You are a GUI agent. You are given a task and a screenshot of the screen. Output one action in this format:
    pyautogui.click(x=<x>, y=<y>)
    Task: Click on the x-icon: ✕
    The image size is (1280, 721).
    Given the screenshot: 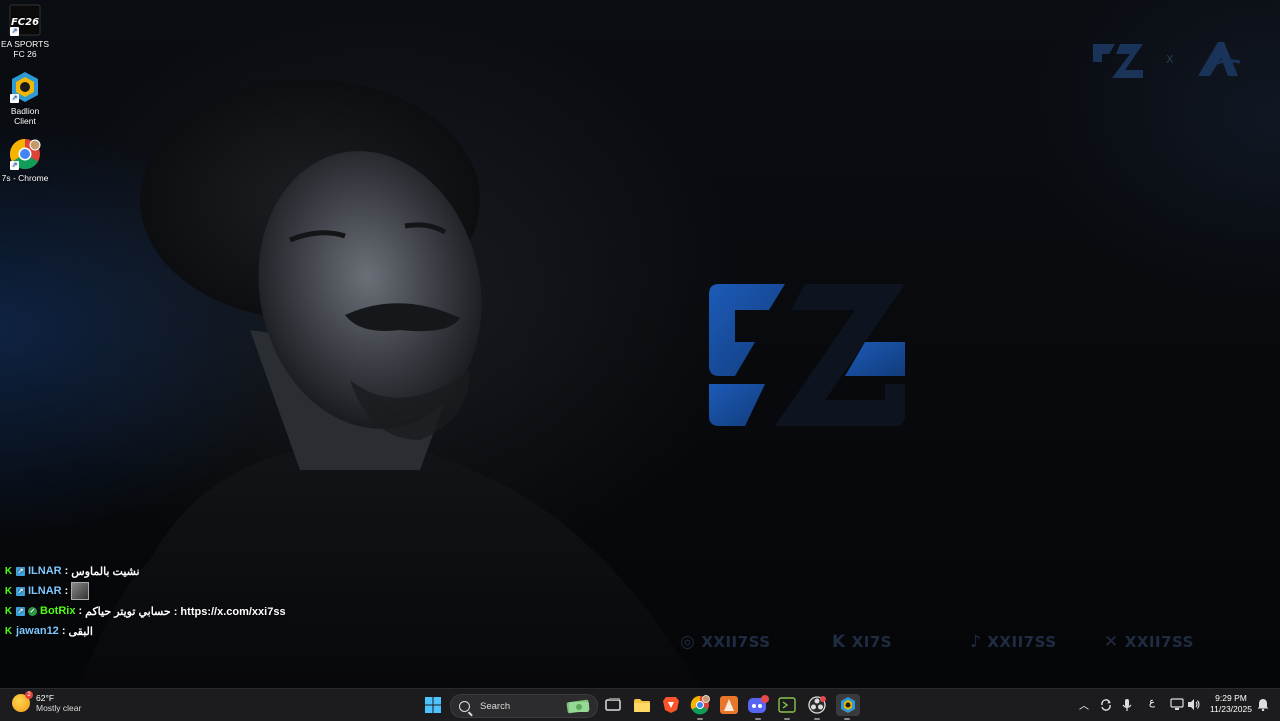 What is the action you would take?
    pyautogui.click(x=1111, y=642)
    